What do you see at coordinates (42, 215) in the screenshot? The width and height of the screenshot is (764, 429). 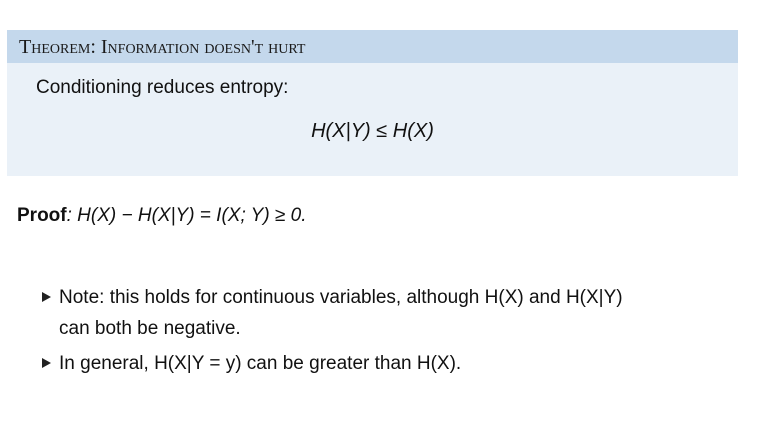 I see `proof-label: Proof` at bounding box center [42, 215].